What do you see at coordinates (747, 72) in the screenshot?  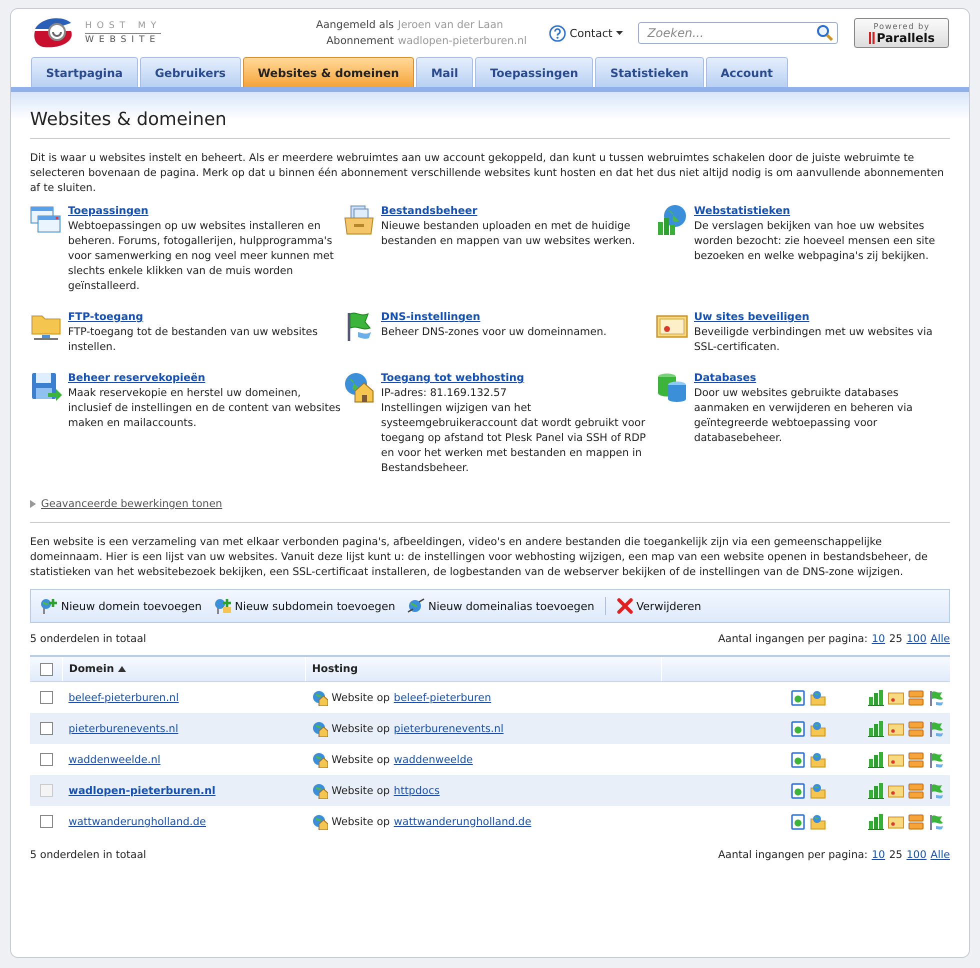 I see `tab: Account` at bounding box center [747, 72].